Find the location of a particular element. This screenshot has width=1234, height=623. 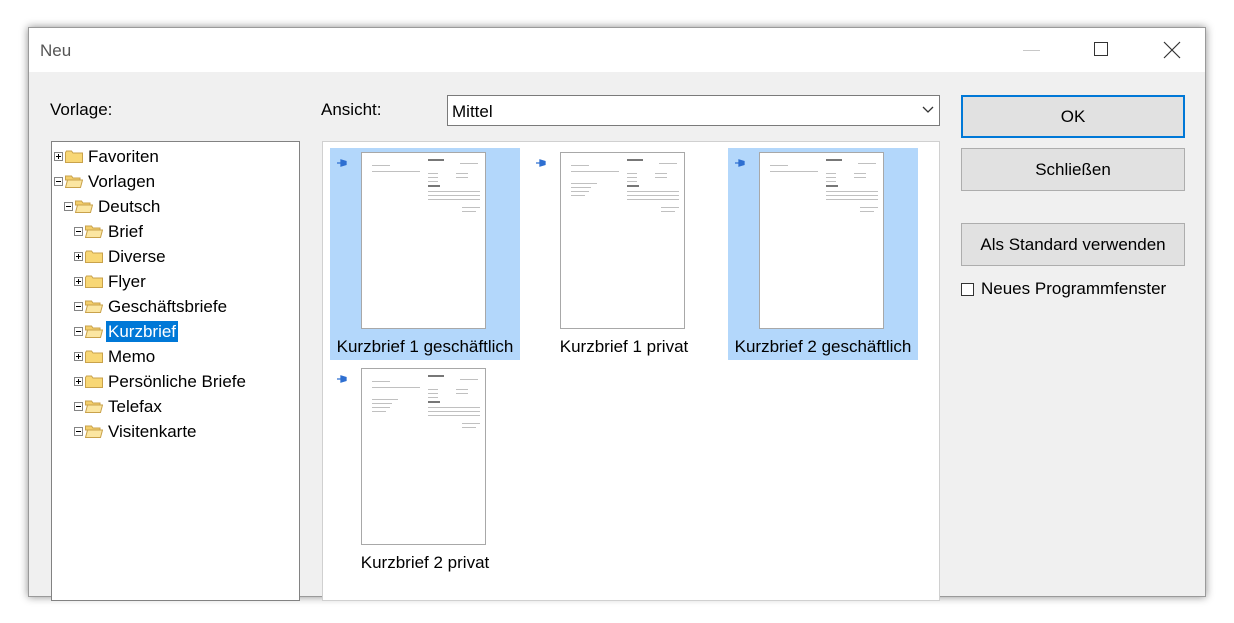

maximize-button is located at coordinates (1102, 50).